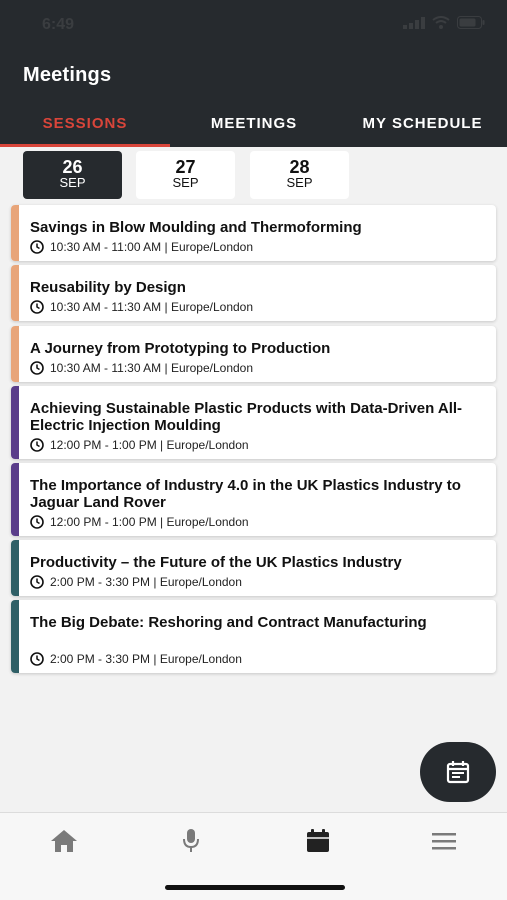  I want to click on home-icon, so click(64, 841).